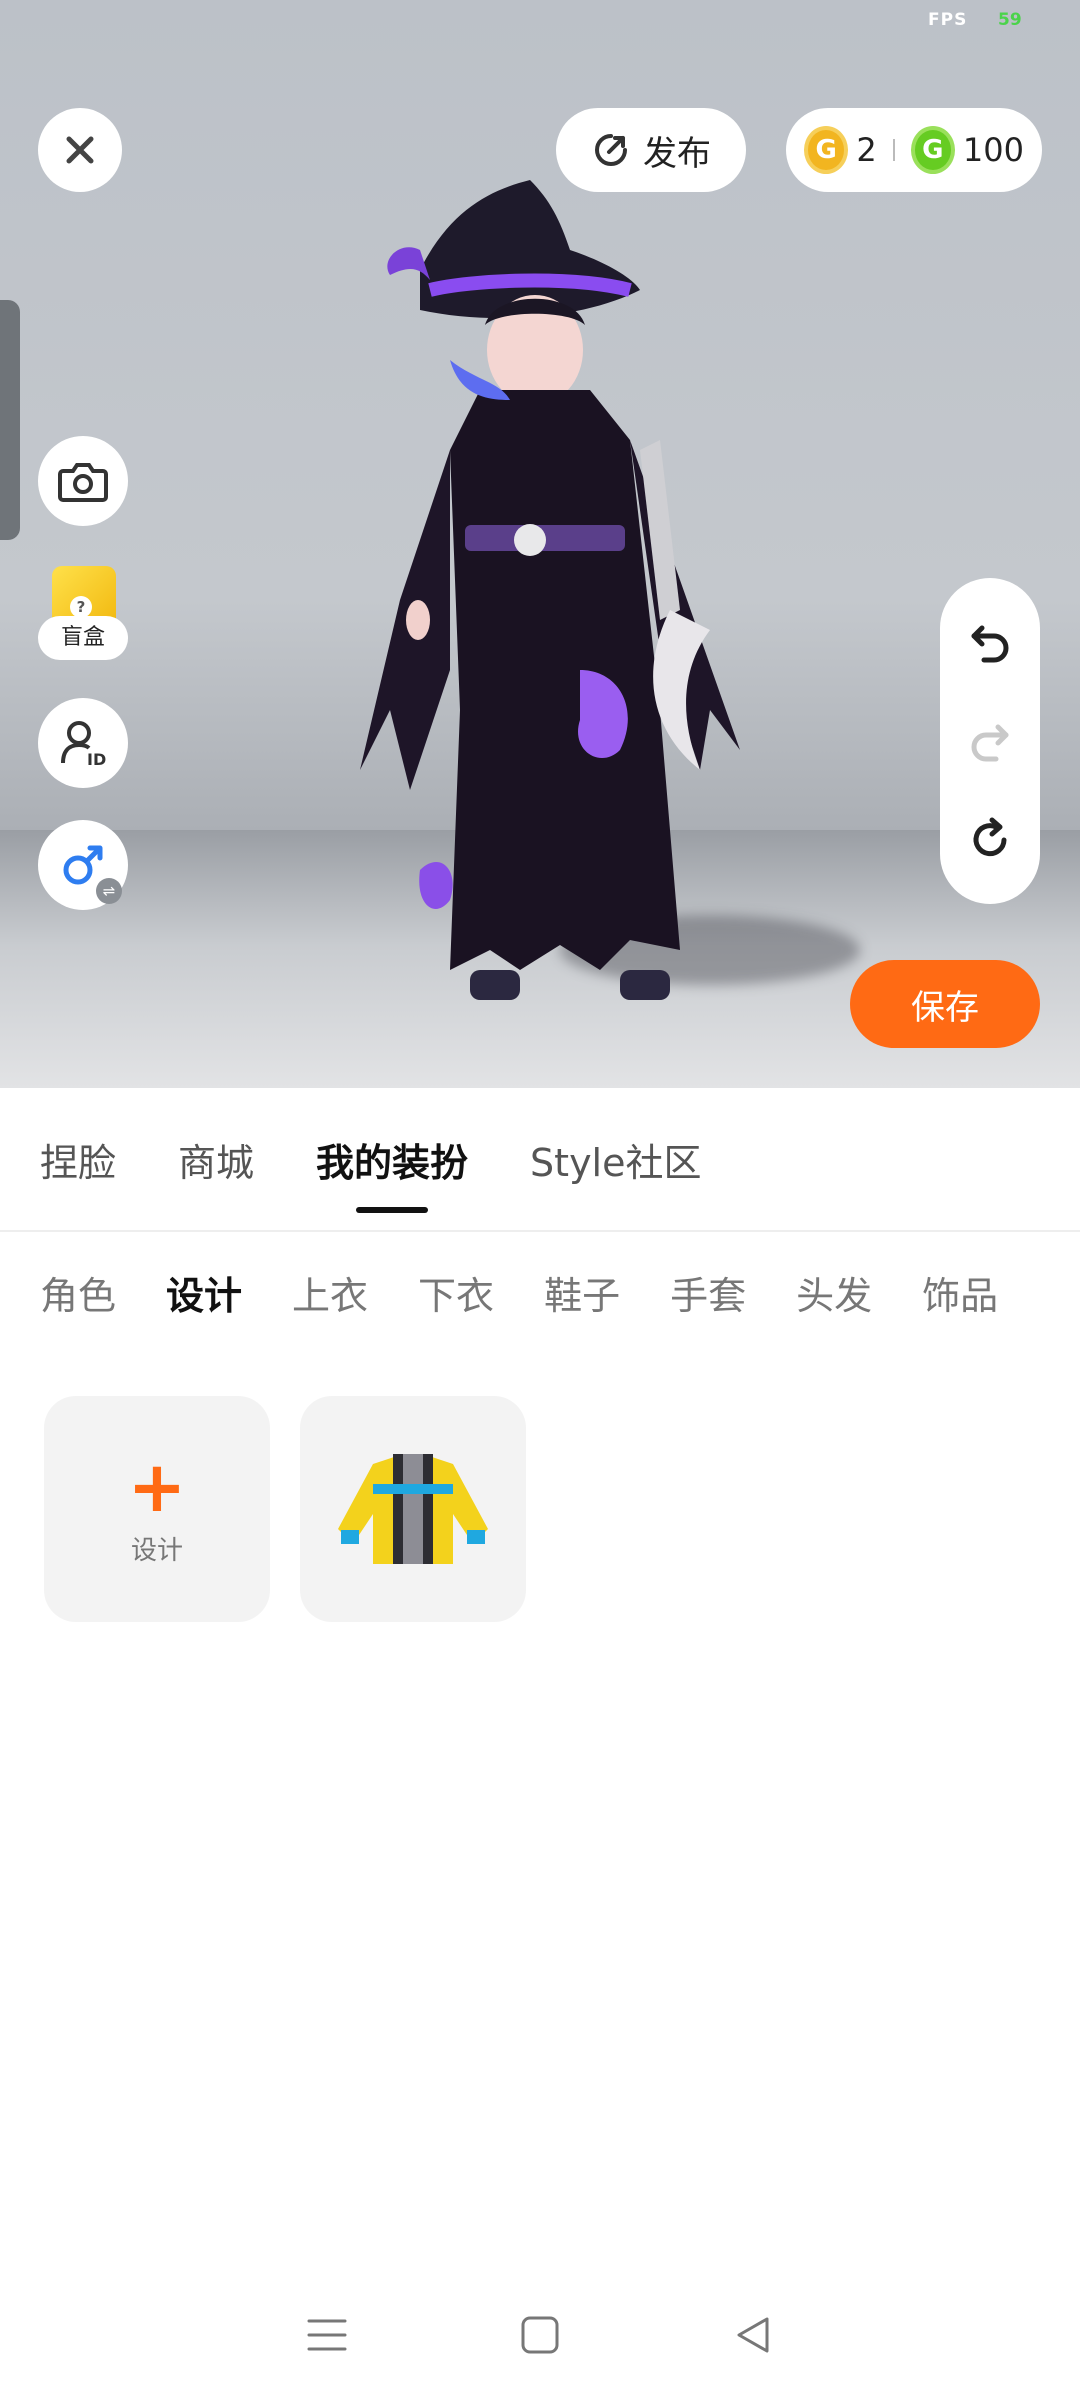 The height and width of the screenshot is (2400, 1080). I want to click on gender-switch-button: ⇌, so click(83, 865).